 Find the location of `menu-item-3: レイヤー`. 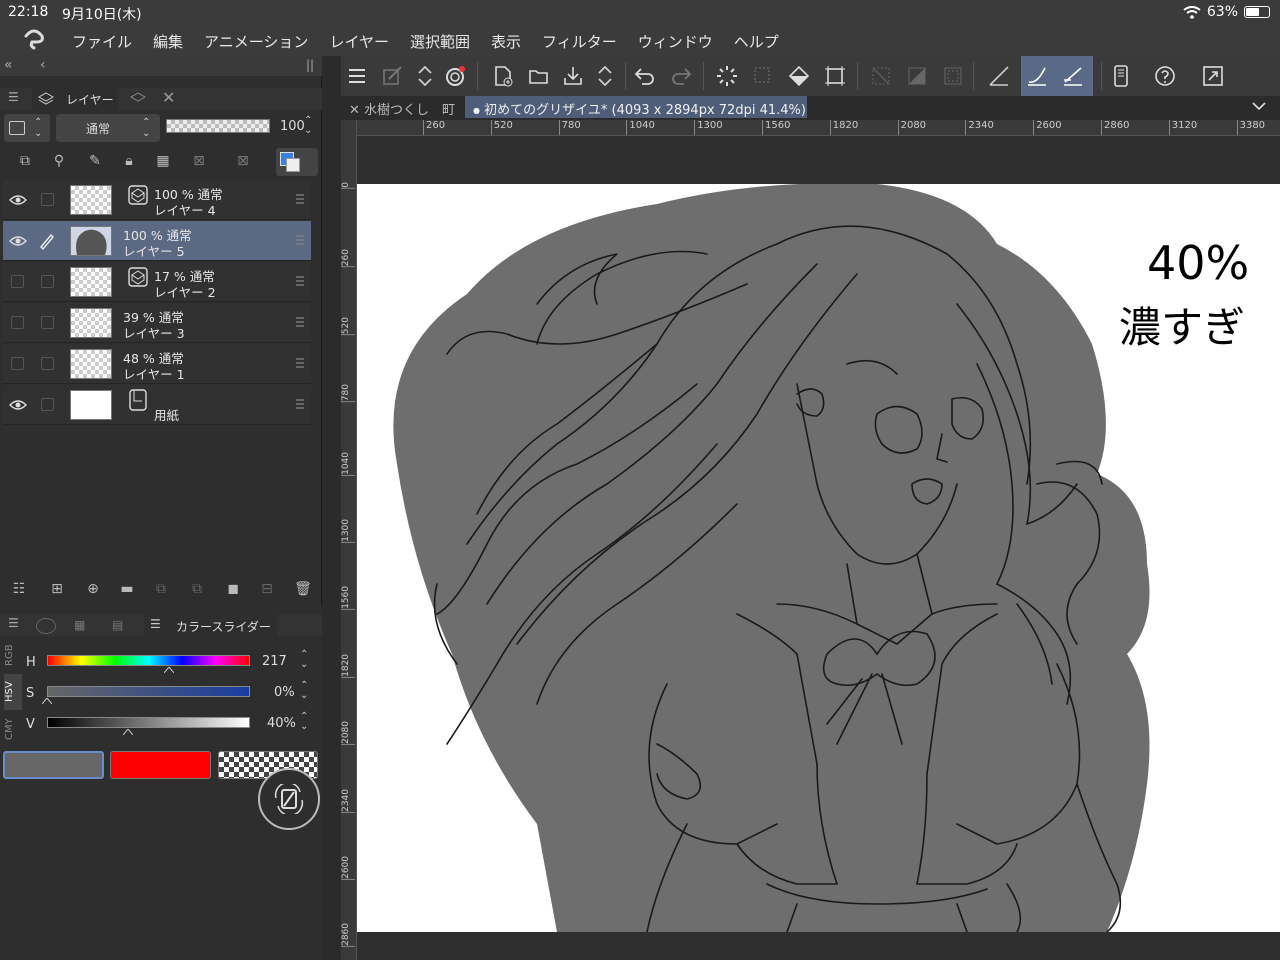

menu-item-3: レイヤー is located at coordinates (359, 41).